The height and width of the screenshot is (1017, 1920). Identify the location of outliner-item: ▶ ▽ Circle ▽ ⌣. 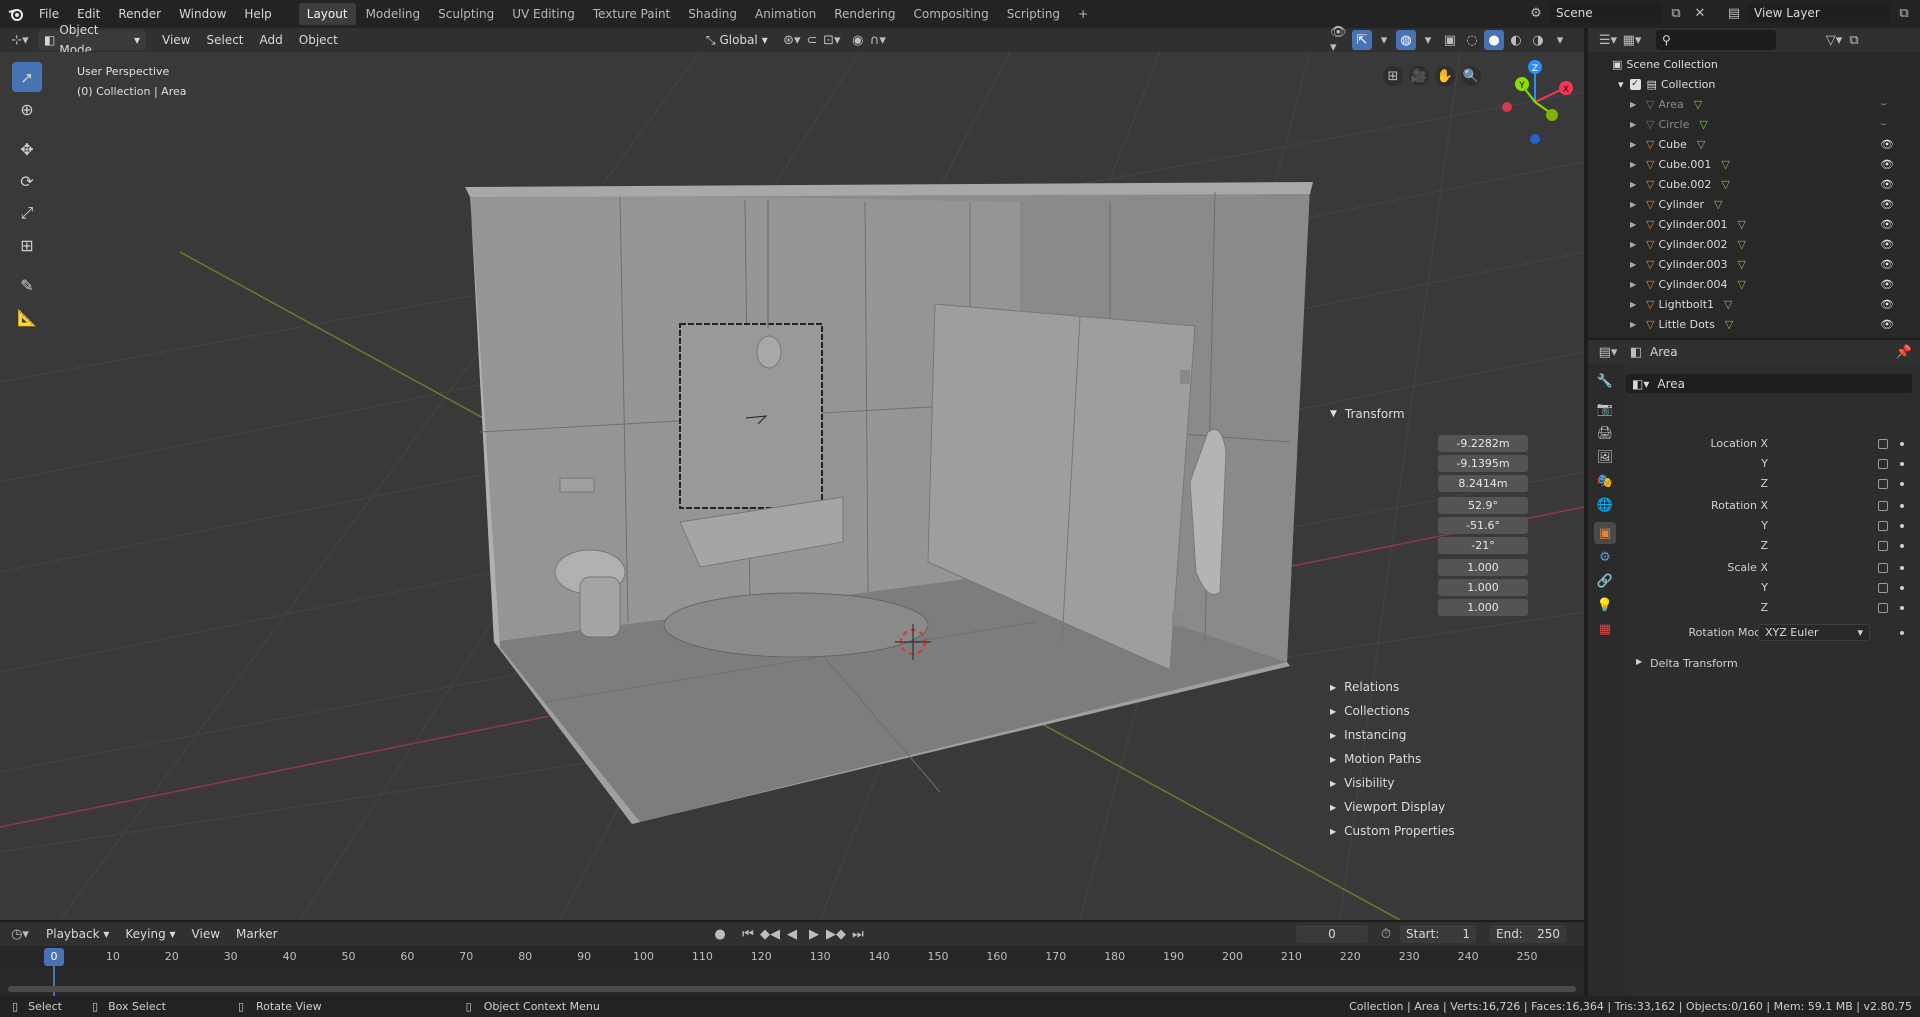
(1765, 124).